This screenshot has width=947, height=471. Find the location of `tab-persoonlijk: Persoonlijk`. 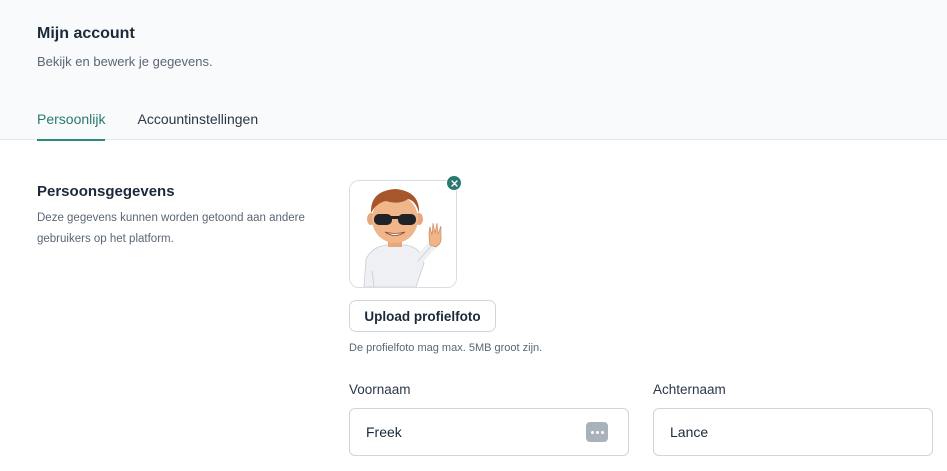

tab-persoonlijk: Persoonlijk is located at coordinates (71, 124).